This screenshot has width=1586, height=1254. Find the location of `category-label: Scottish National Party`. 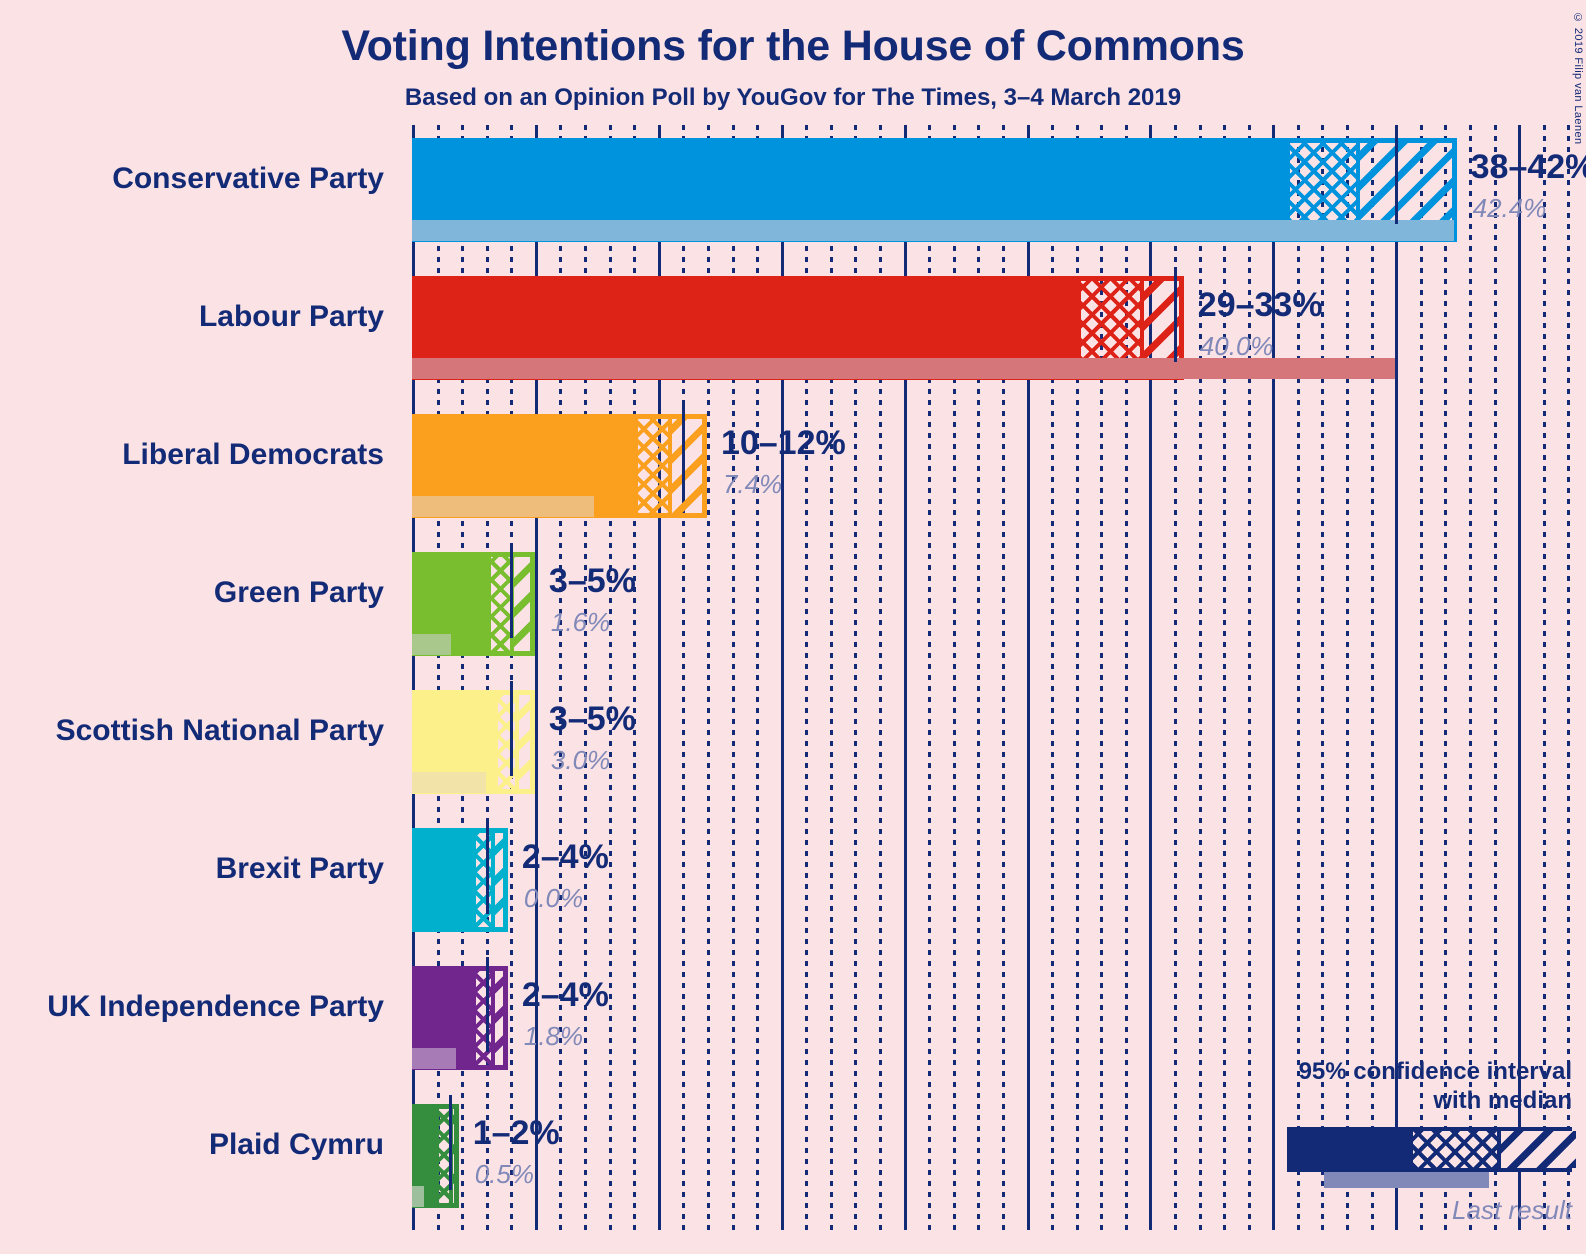

category-label: Scottish National Party is located at coordinates (219, 730).